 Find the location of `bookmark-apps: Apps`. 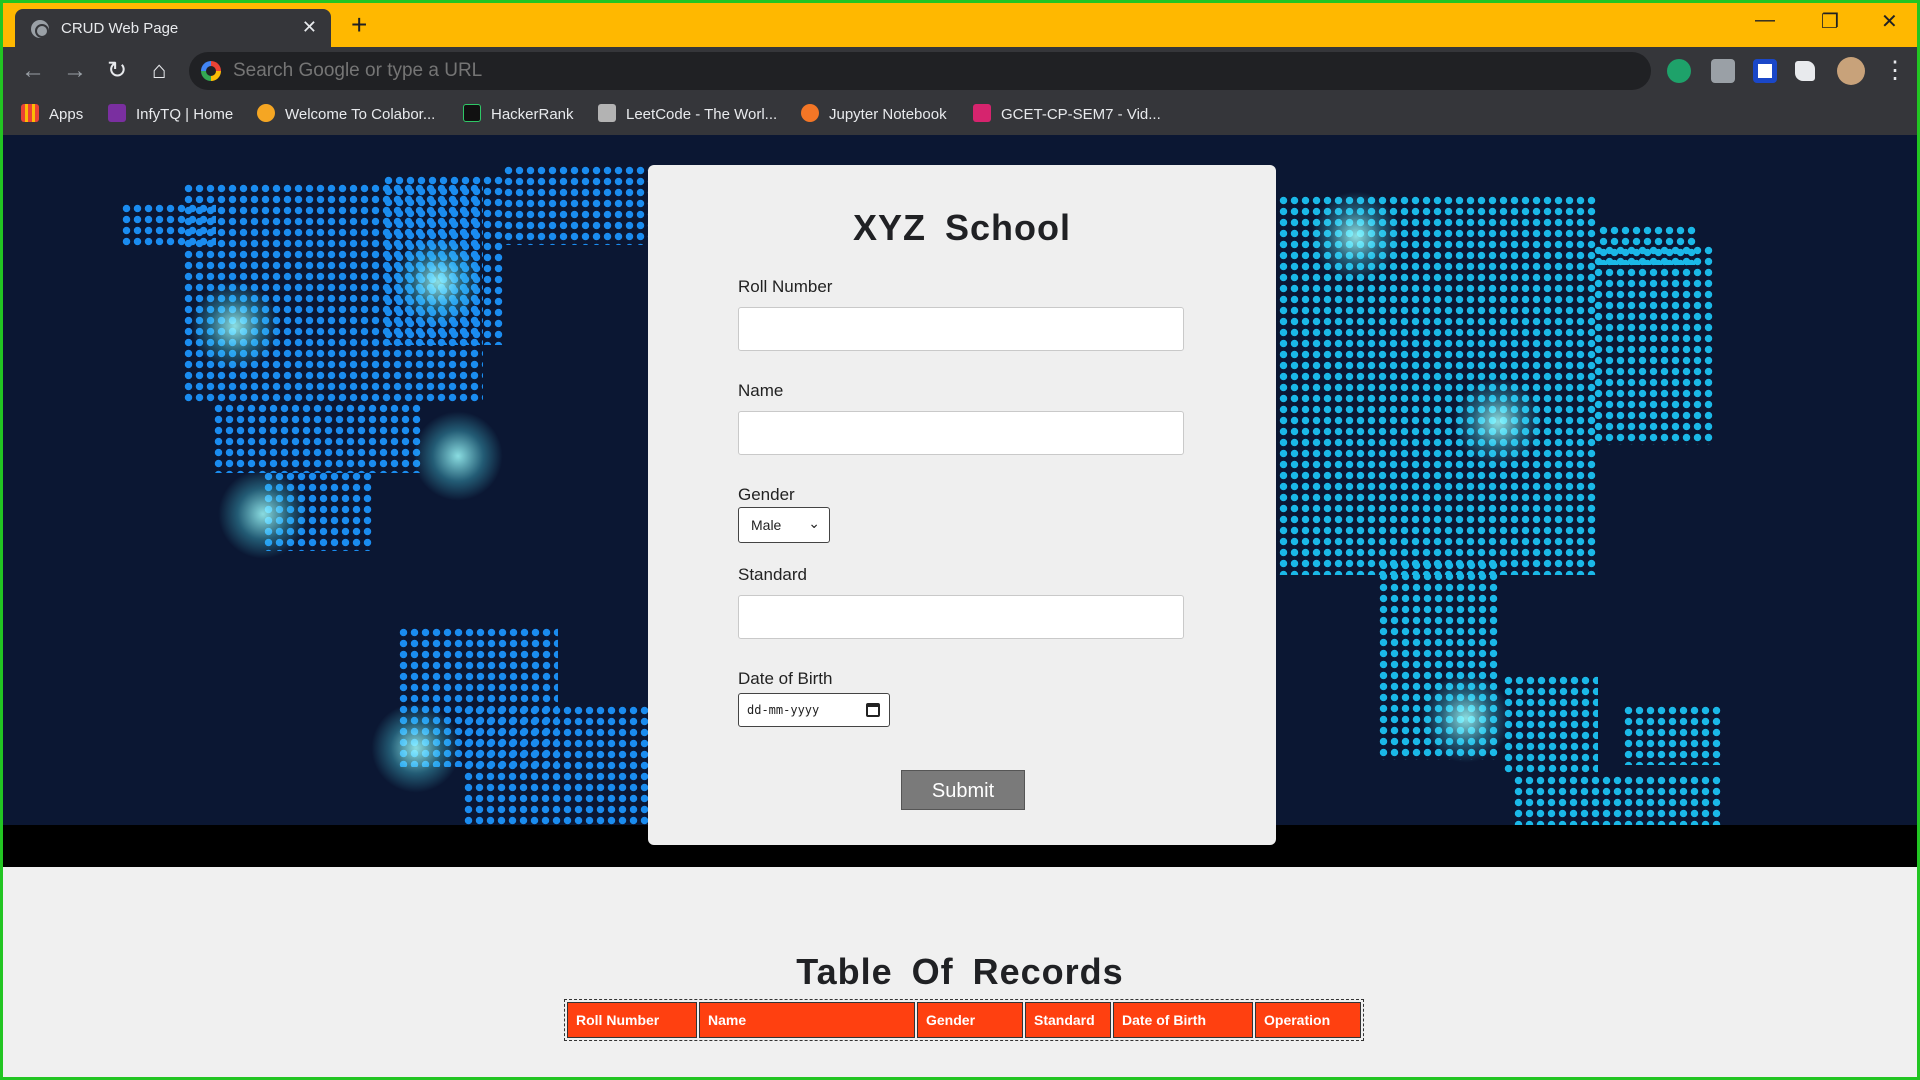

bookmark-apps: Apps is located at coordinates (52, 115).